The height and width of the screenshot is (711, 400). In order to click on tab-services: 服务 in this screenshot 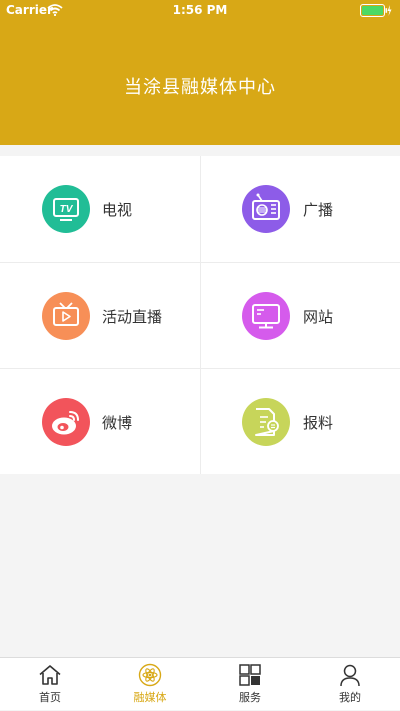, I will do `click(250, 684)`.